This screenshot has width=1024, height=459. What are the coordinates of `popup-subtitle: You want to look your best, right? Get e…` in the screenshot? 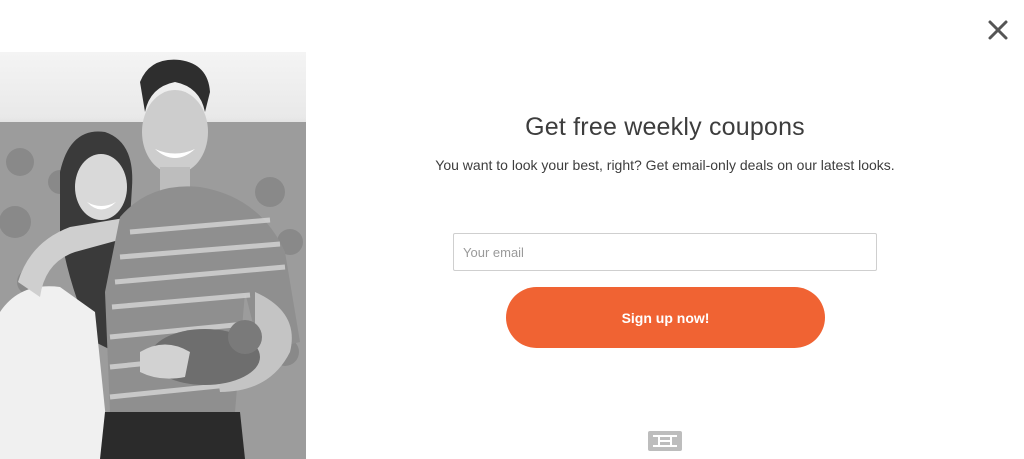 It's located at (665, 165).